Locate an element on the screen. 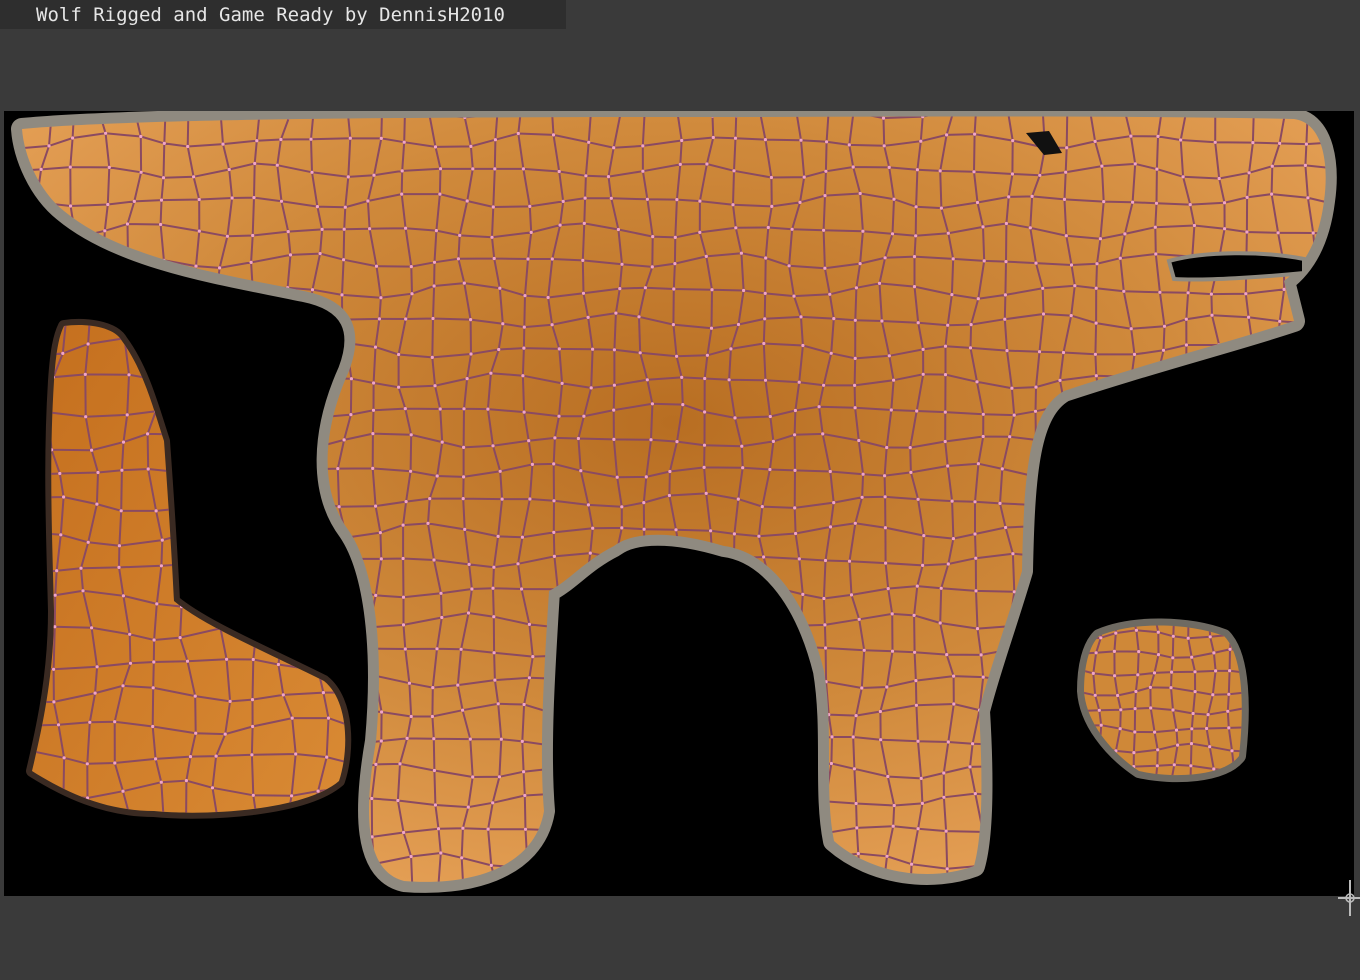 This screenshot has height=980, width=1360. paw-island is located at coordinates (1164, 701).